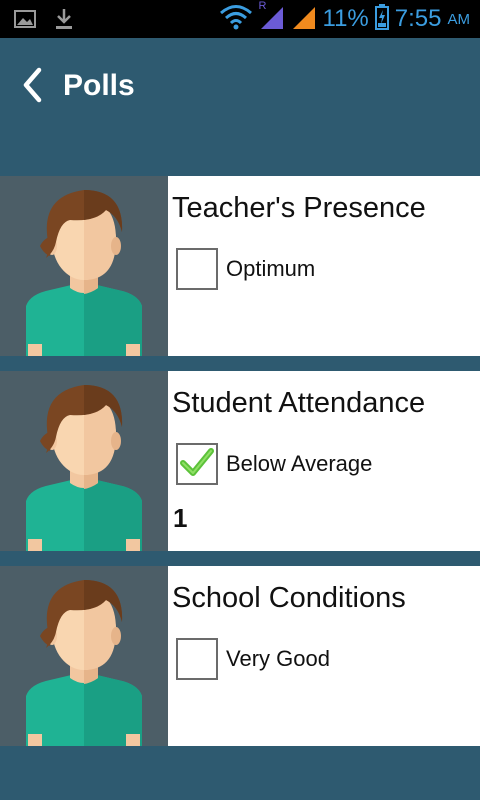 Image resolution: width=480 pixels, height=800 pixels. I want to click on download-icon, so click(64, 21).